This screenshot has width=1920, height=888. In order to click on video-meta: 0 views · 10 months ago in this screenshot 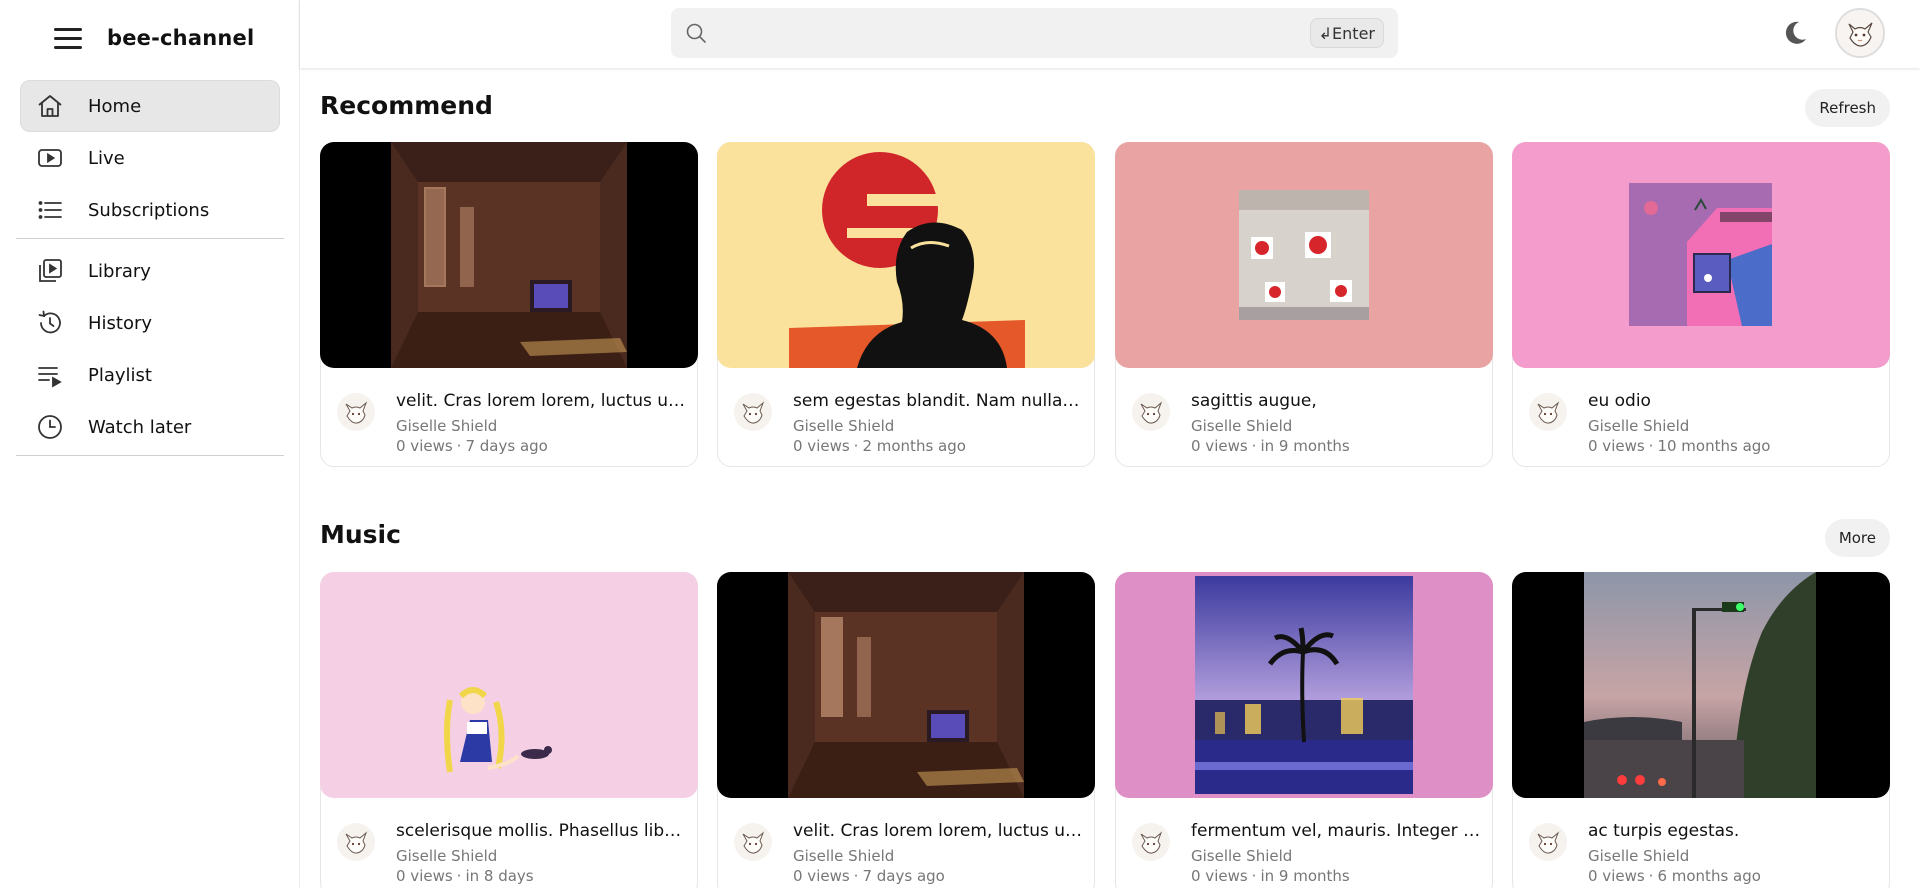, I will do `click(1679, 446)`.